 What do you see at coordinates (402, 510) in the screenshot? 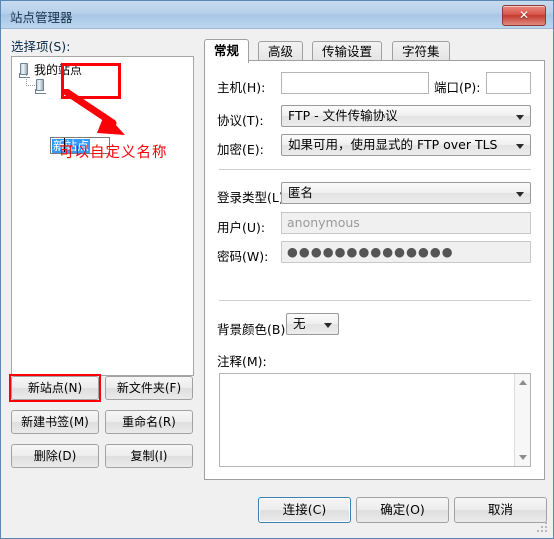
I see `ok-button: 确定(O)` at bounding box center [402, 510].